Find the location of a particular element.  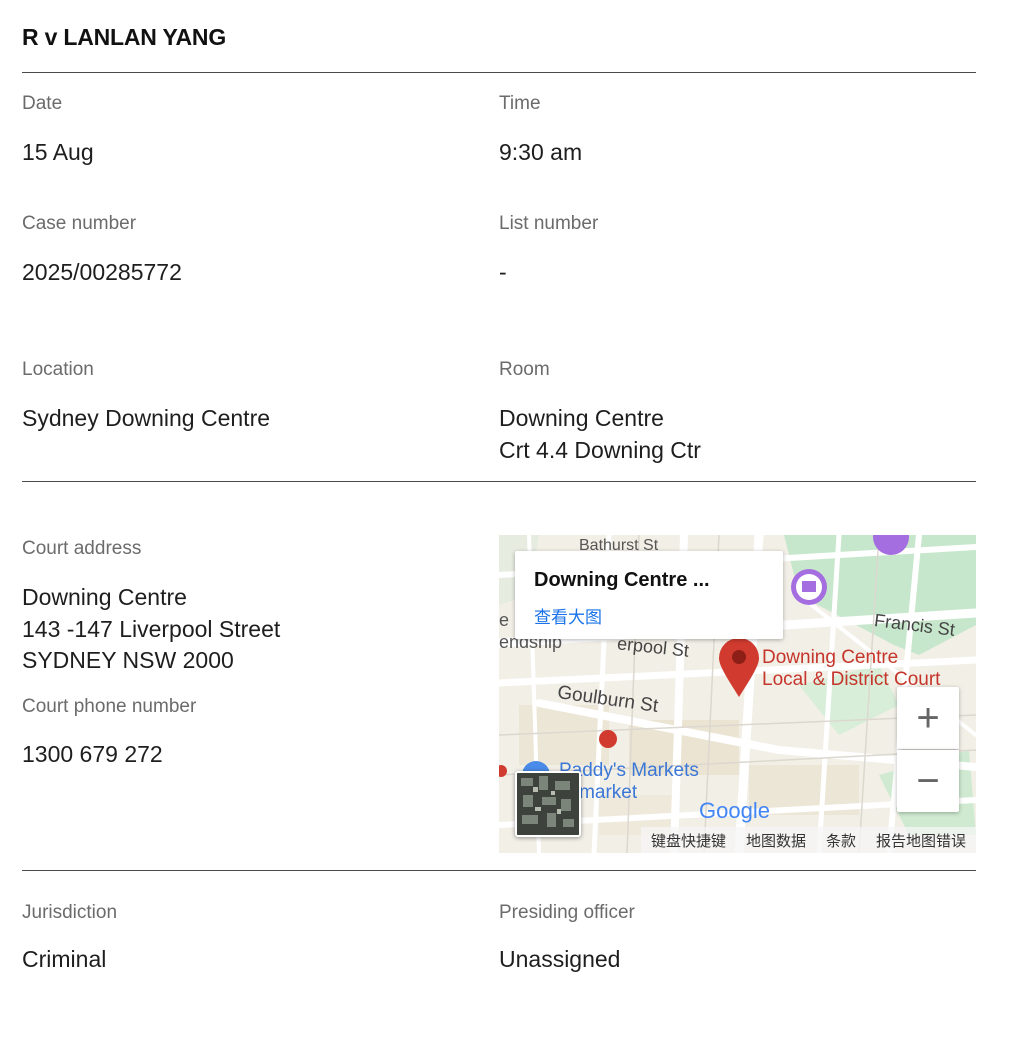

marker-label: Downing Centre Local & District Court is located at coordinates (851, 669).